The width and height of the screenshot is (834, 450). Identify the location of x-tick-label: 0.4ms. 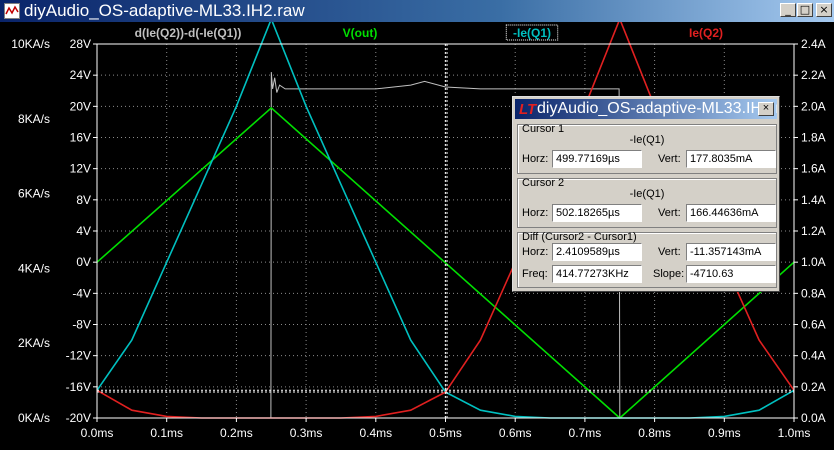
(375, 433).